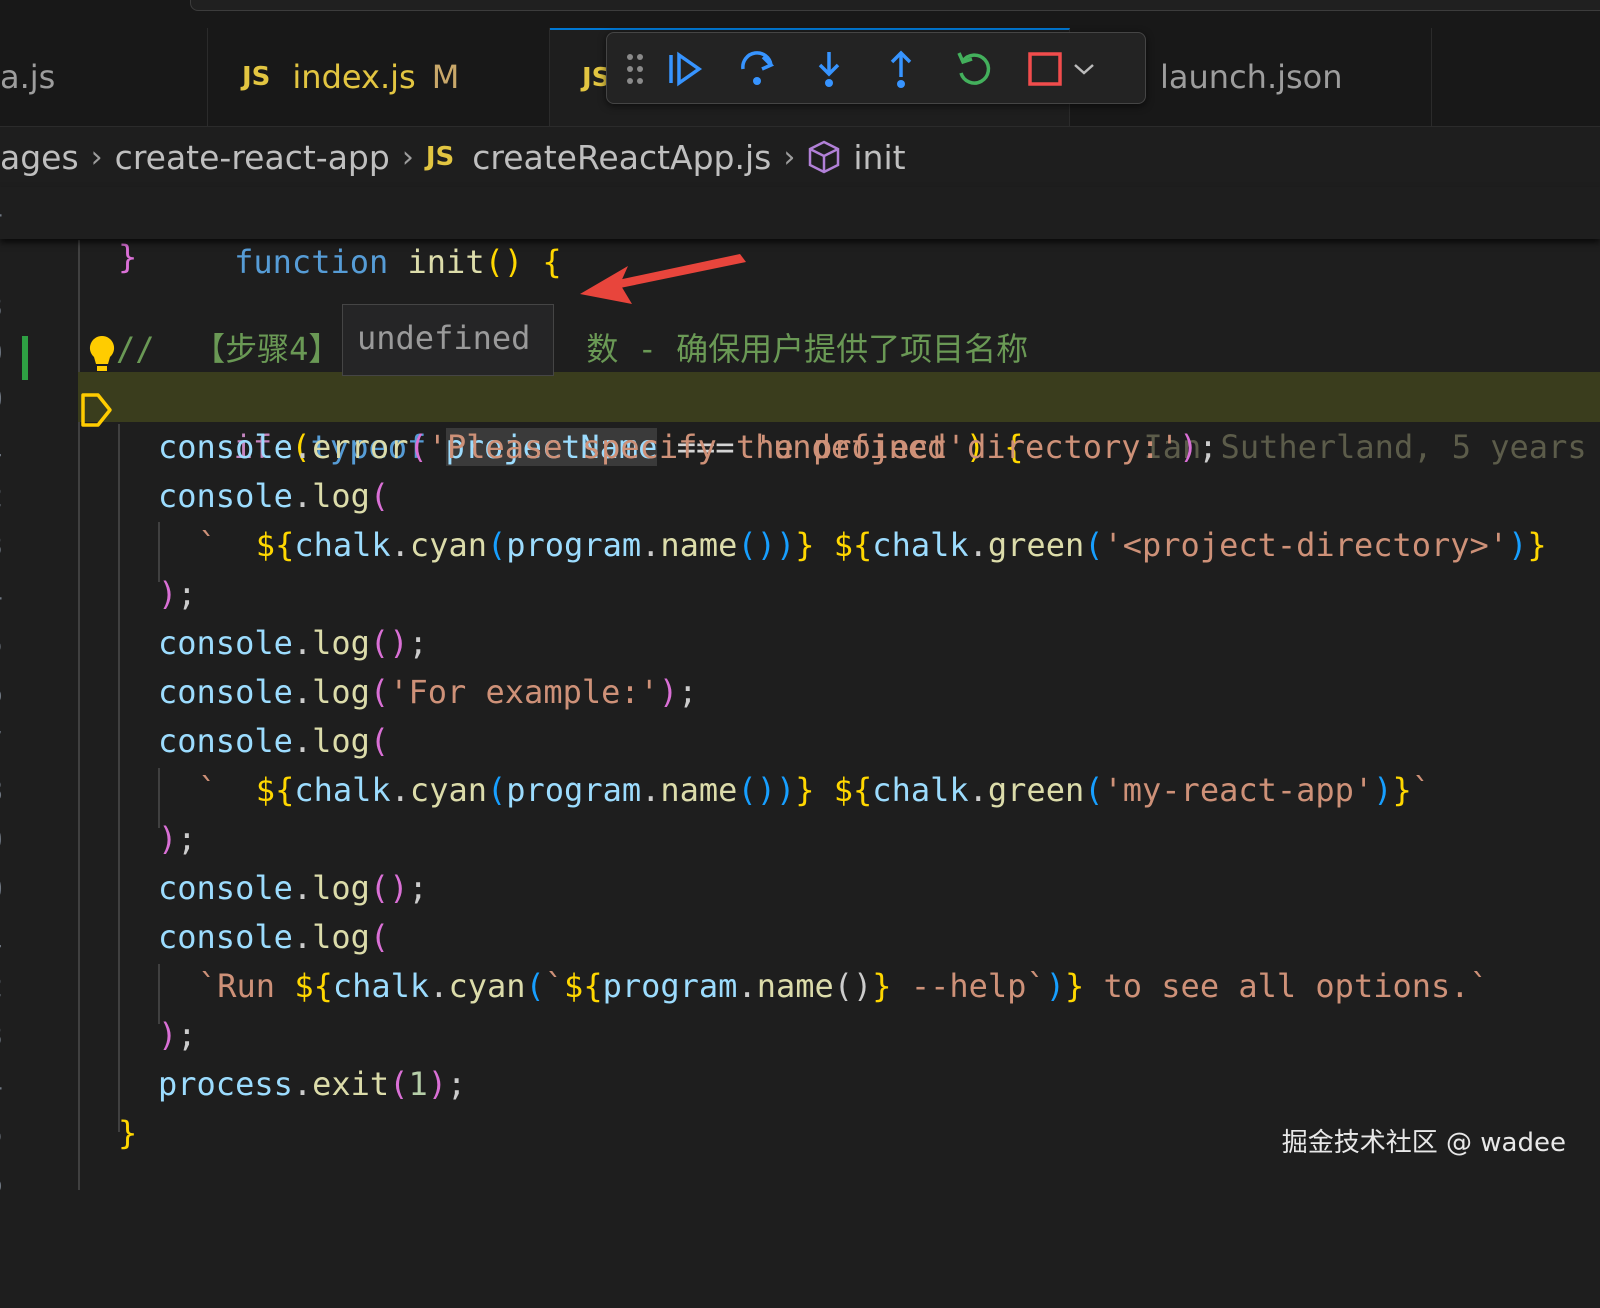  Describe the element at coordinates (552, 262) in the screenshot. I see `brace: {` at that location.